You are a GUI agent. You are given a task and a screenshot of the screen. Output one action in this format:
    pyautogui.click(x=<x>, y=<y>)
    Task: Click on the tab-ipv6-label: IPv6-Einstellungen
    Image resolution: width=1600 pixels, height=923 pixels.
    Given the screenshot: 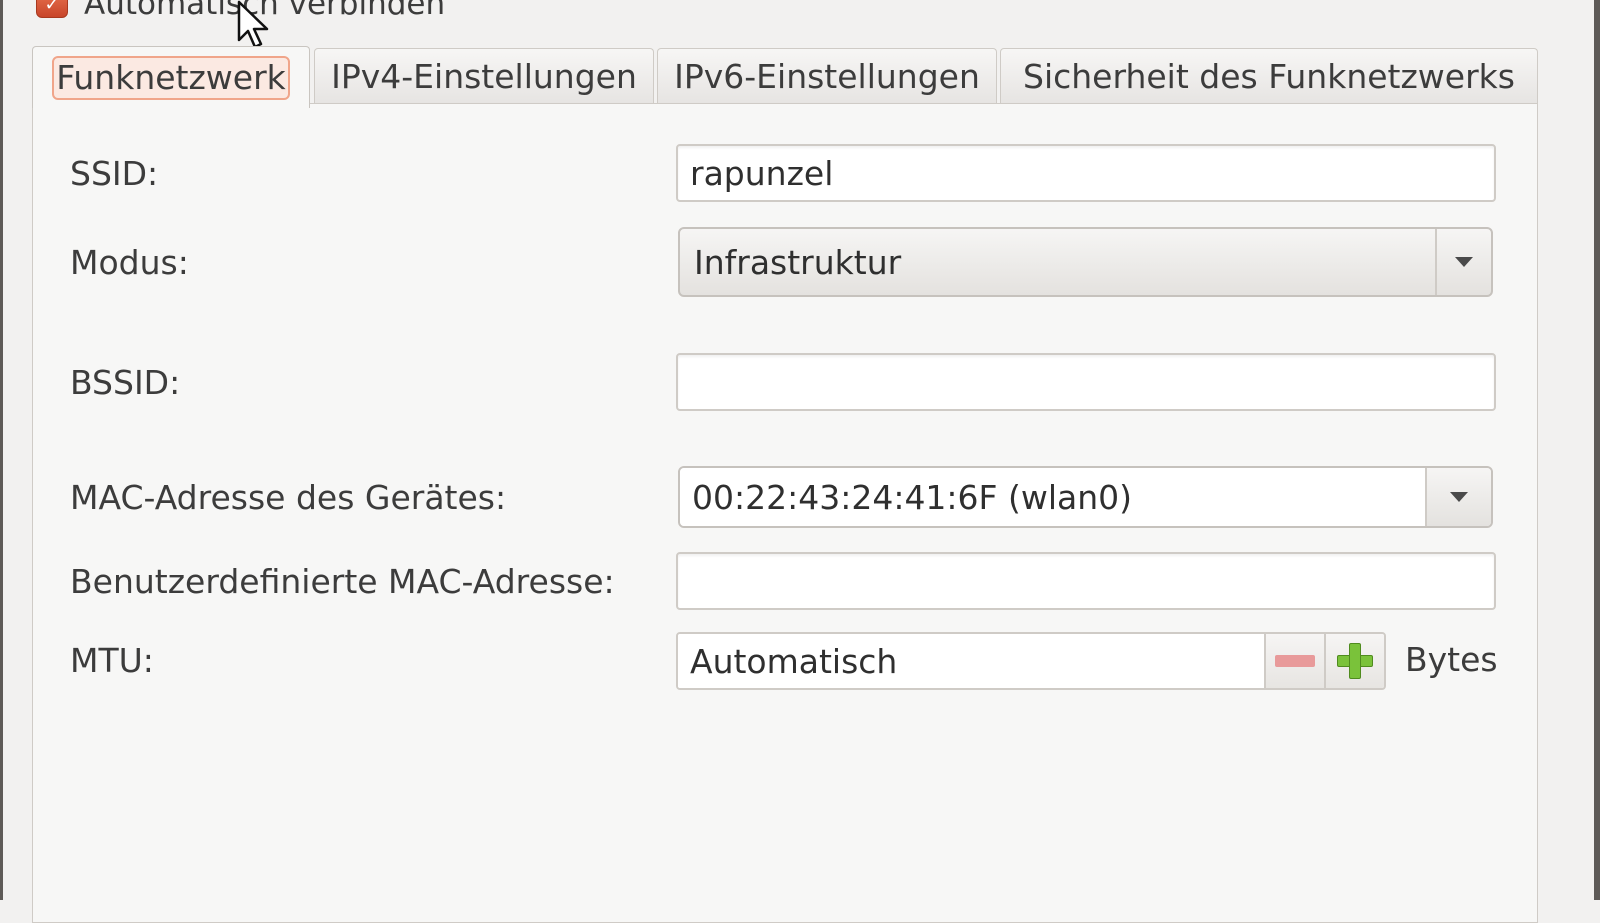 What is the action you would take?
    pyautogui.click(x=827, y=76)
    